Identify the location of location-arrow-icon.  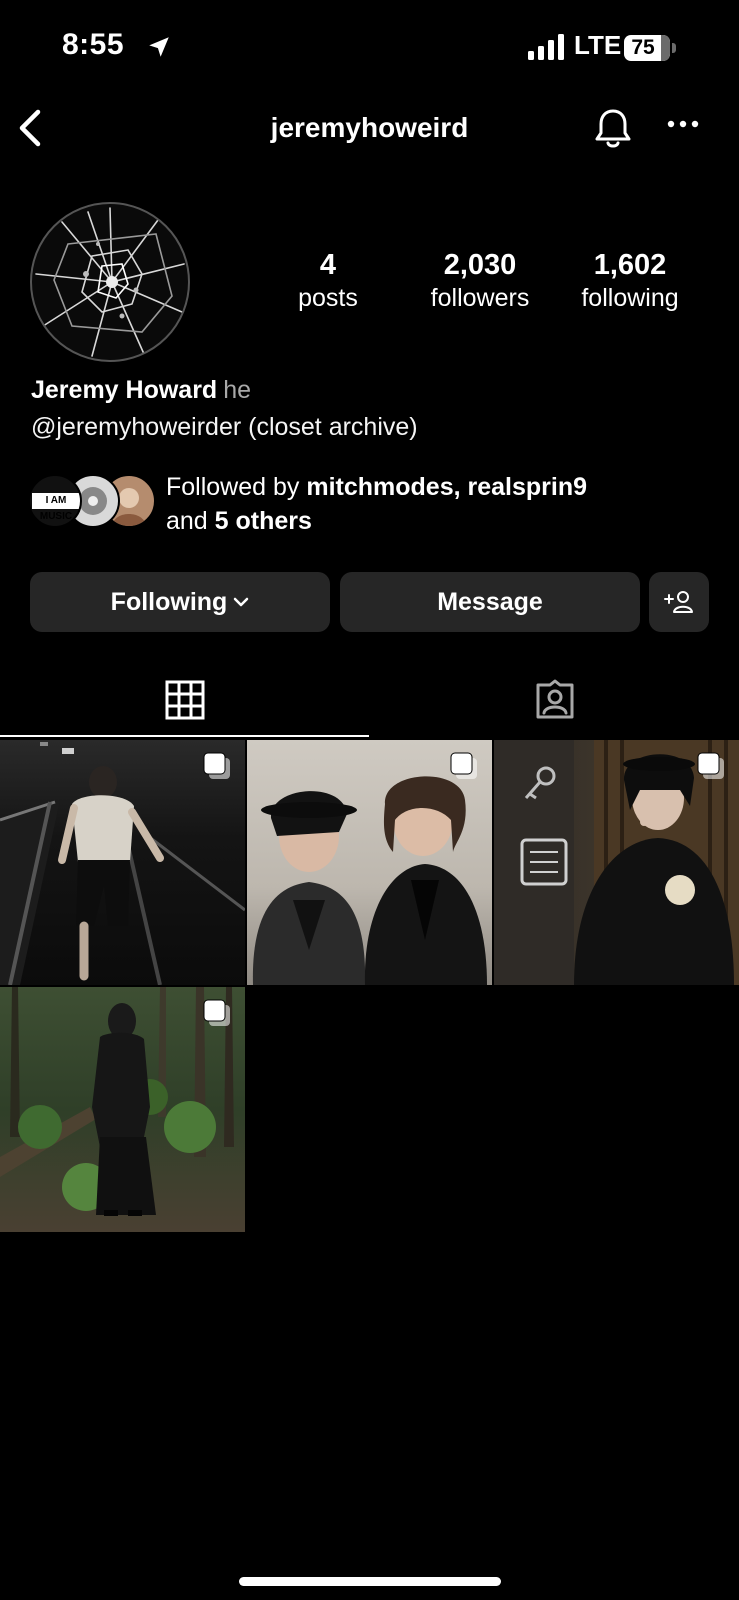
(159, 47).